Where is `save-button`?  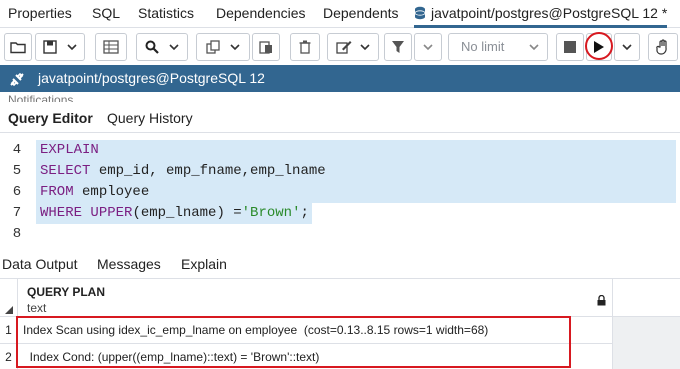 save-button is located at coordinates (60, 47).